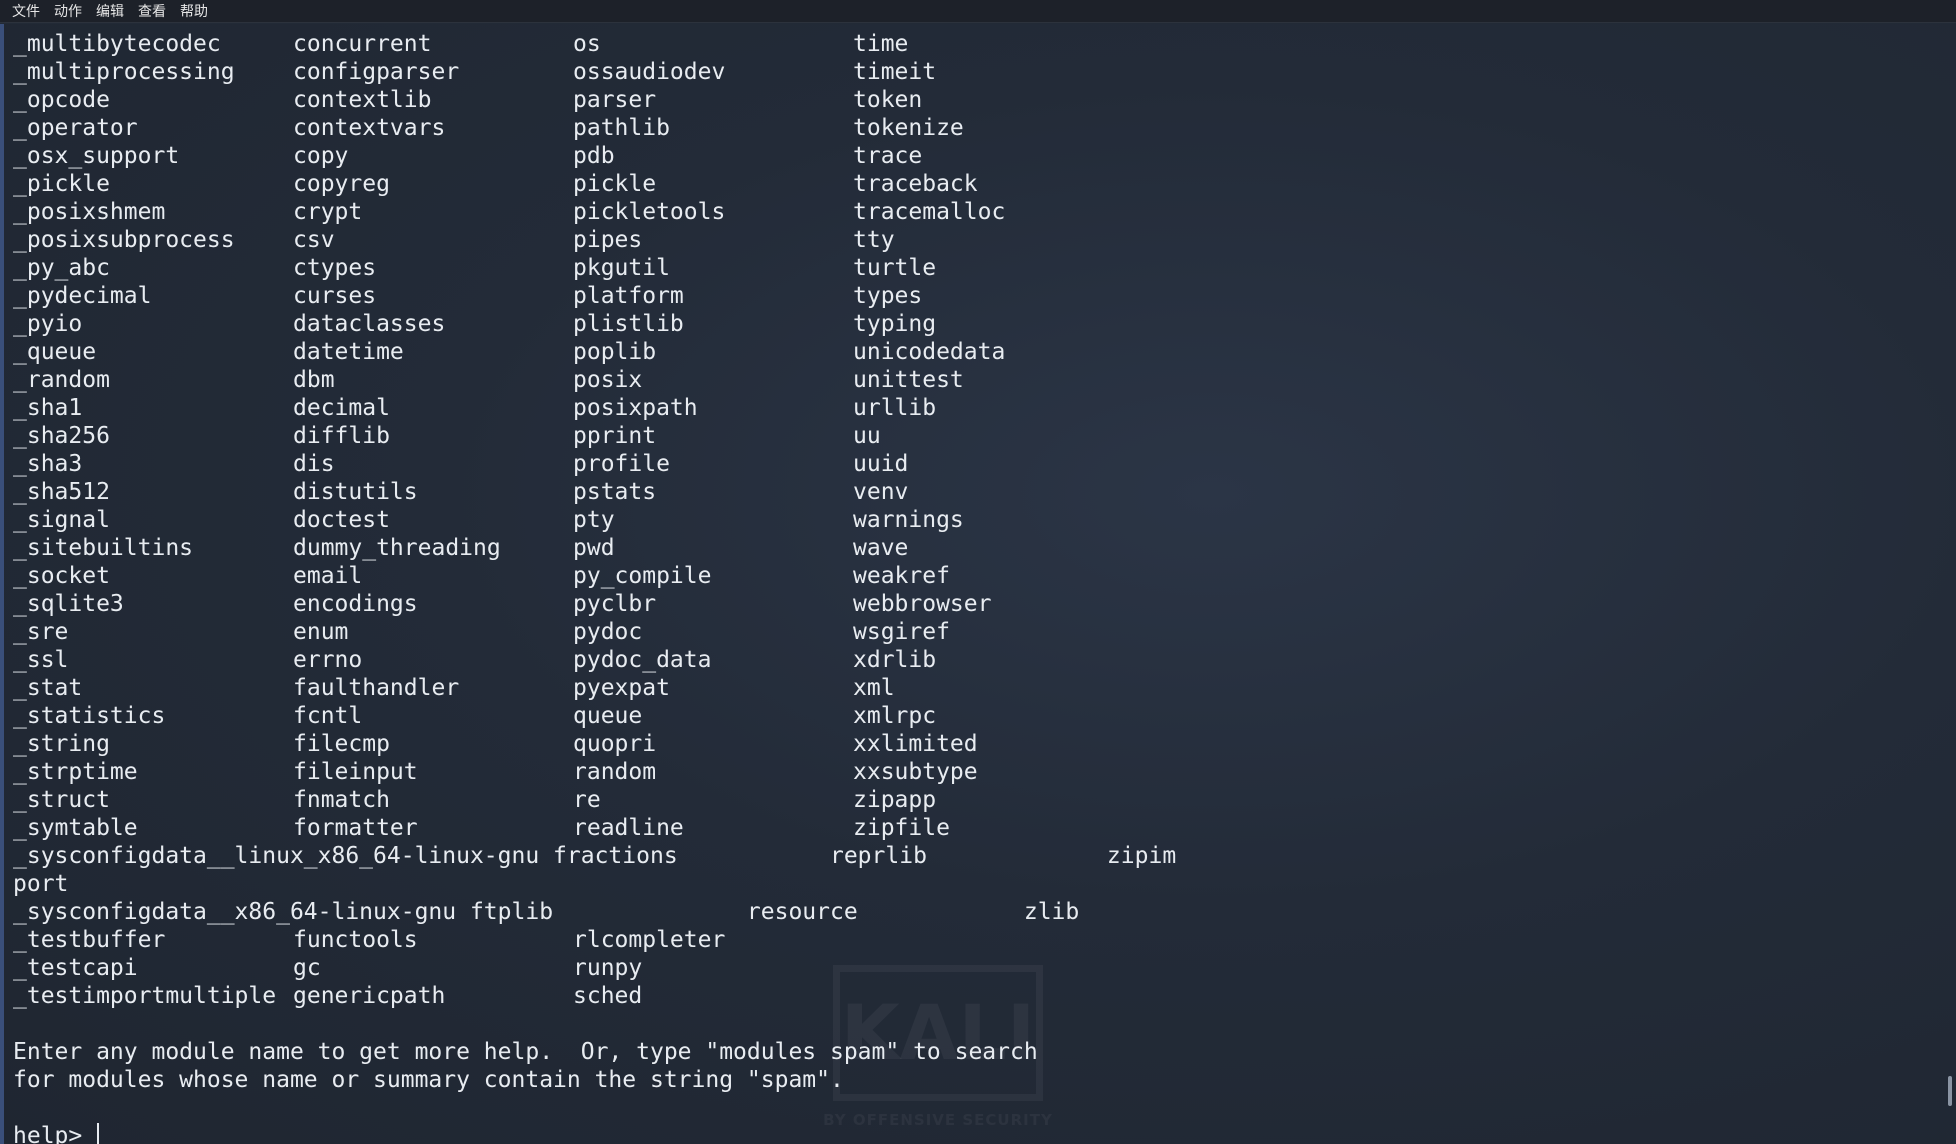 Image resolution: width=1956 pixels, height=1144 pixels. I want to click on module-row: _struct fnmatch re zipapp, so click(594, 800).